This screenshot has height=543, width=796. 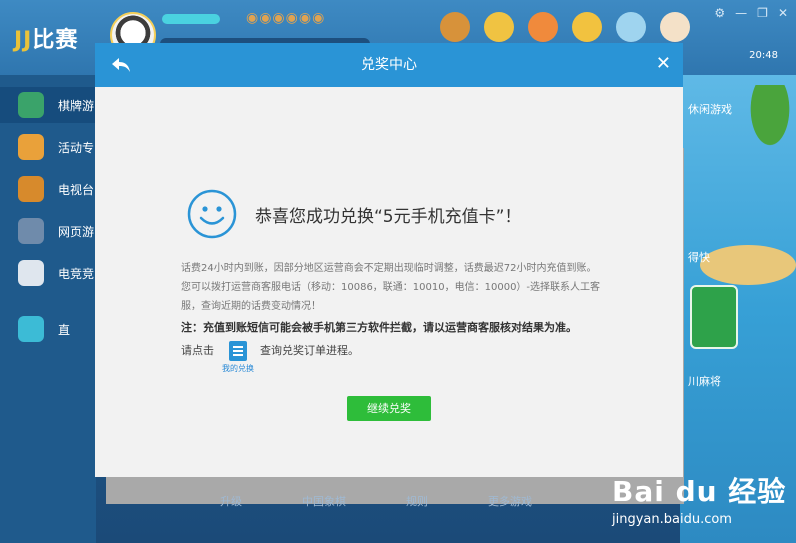 What do you see at coordinates (510, 501) in the screenshot?
I see `bg-tab: 更多游戏` at bounding box center [510, 501].